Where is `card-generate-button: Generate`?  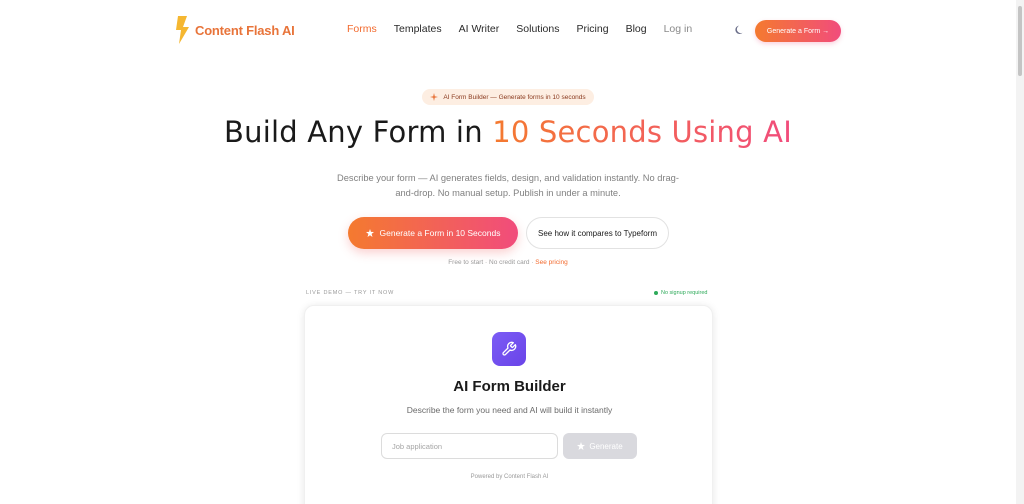 card-generate-button: Generate is located at coordinates (600, 446).